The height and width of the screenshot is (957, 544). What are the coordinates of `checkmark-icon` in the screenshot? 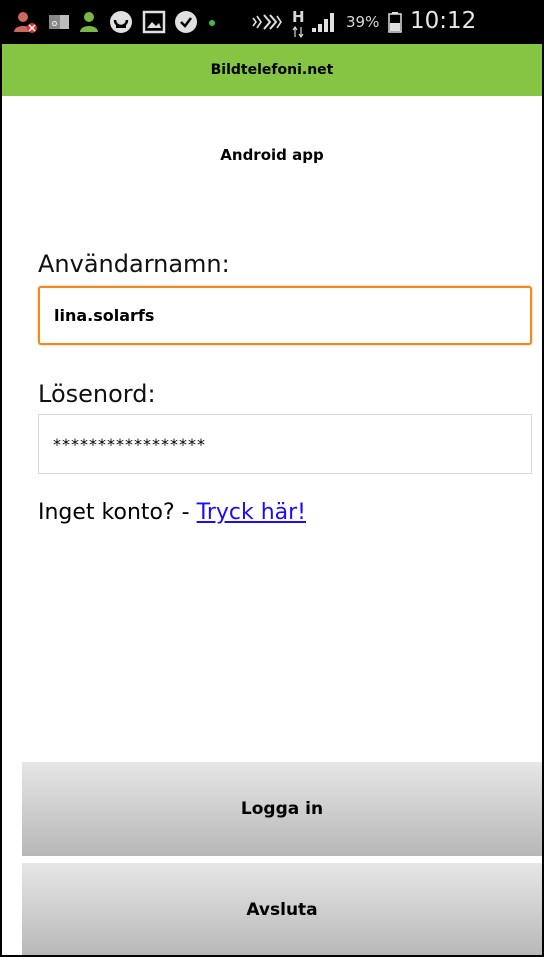 It's located at (186, 22).